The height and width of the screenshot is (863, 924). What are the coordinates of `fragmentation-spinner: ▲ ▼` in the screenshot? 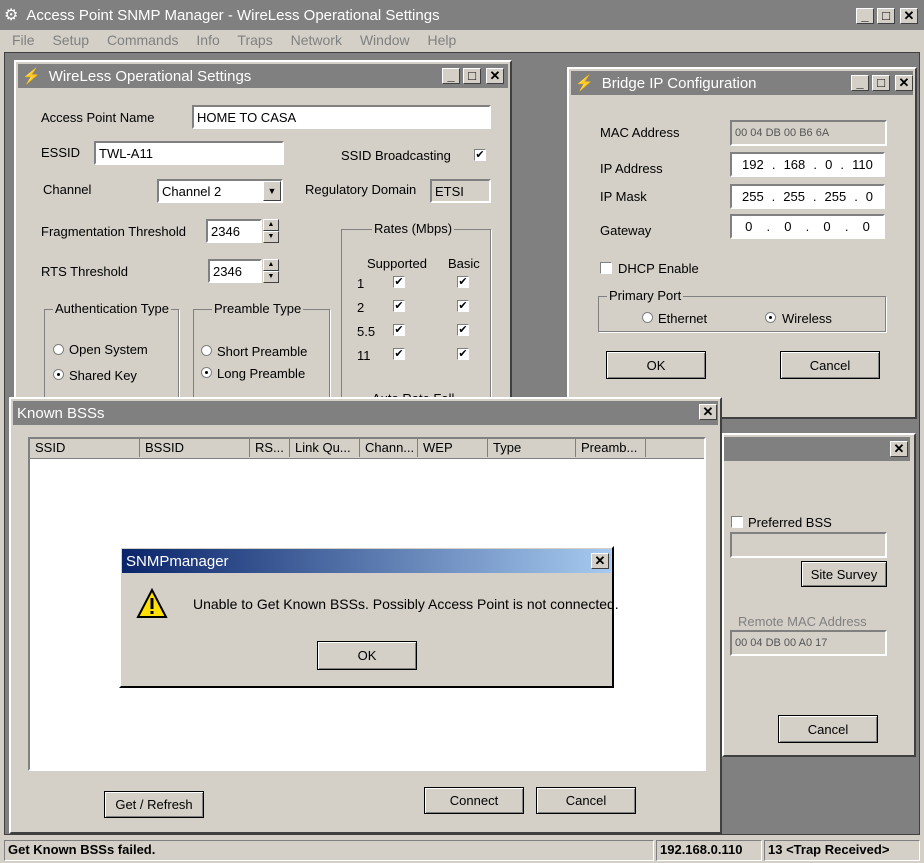 It's located at (271, 231).